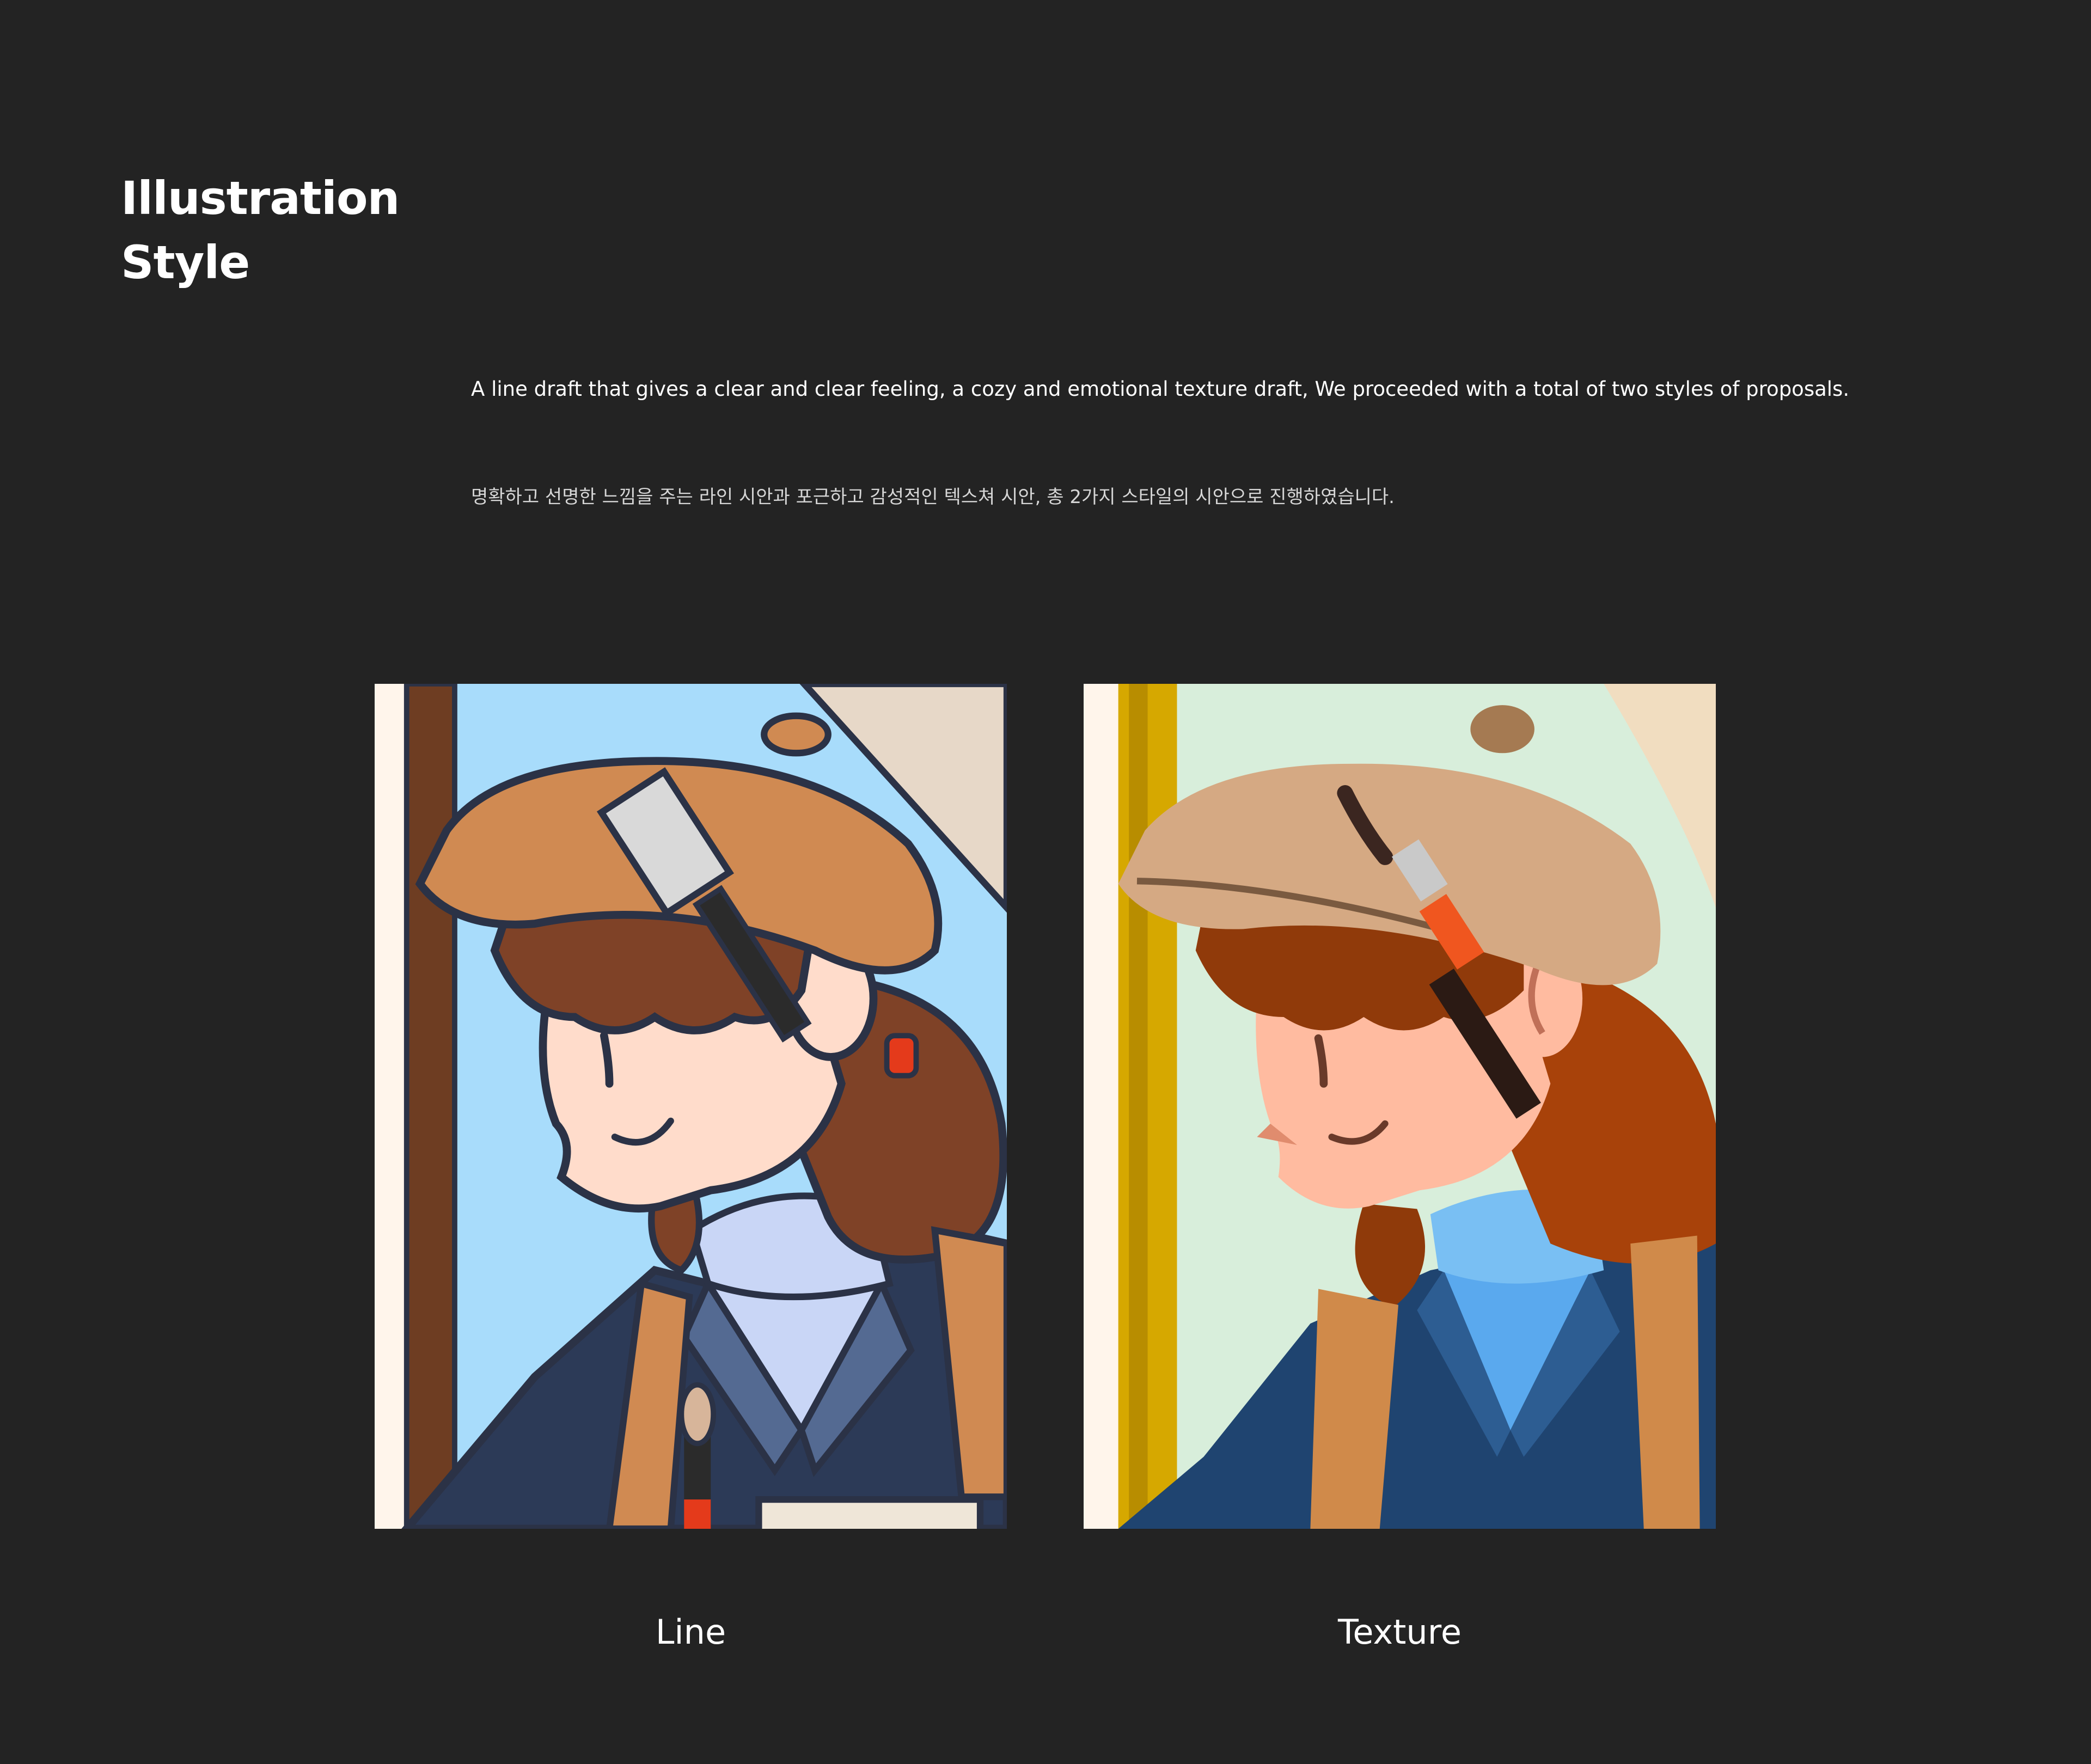 This screenshot has height=1764, width=2091. I want to click on line-illustration, so click(691, 1106).